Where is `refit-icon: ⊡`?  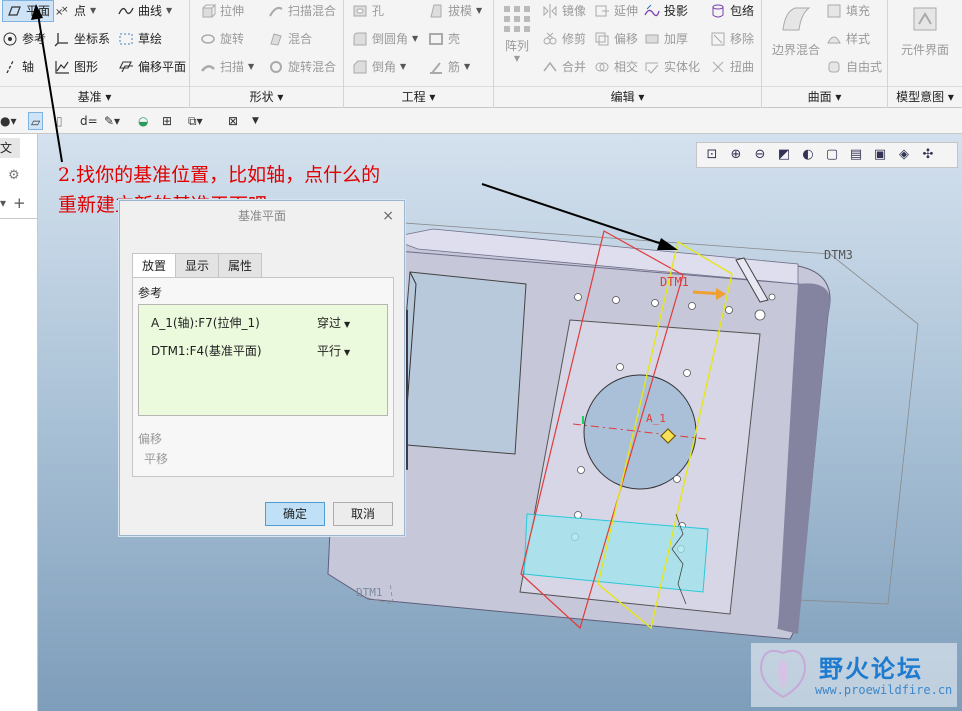
refit-icon: ⊡ is located at coordinates (712, 155).